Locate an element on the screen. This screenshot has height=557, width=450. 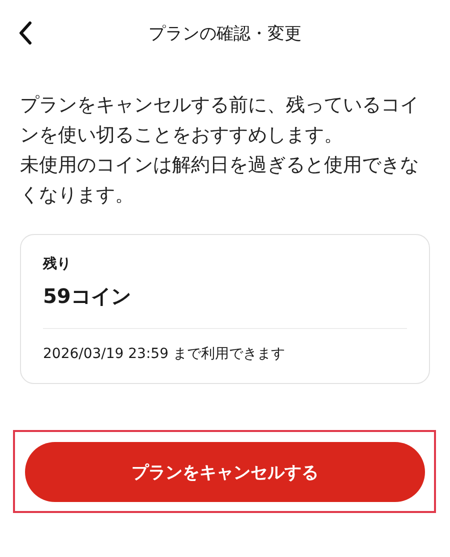
coin-amount: 59コイン is located at coordinates (87, 296).